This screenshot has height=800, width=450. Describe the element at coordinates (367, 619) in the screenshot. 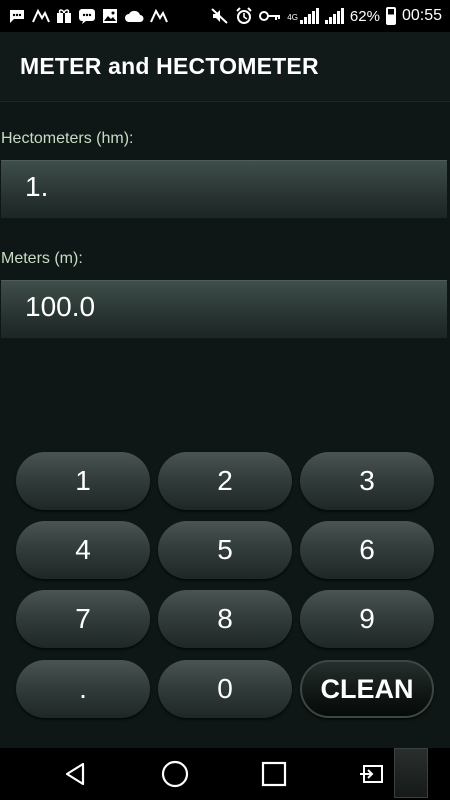

I see `key-9: 9` at that location.